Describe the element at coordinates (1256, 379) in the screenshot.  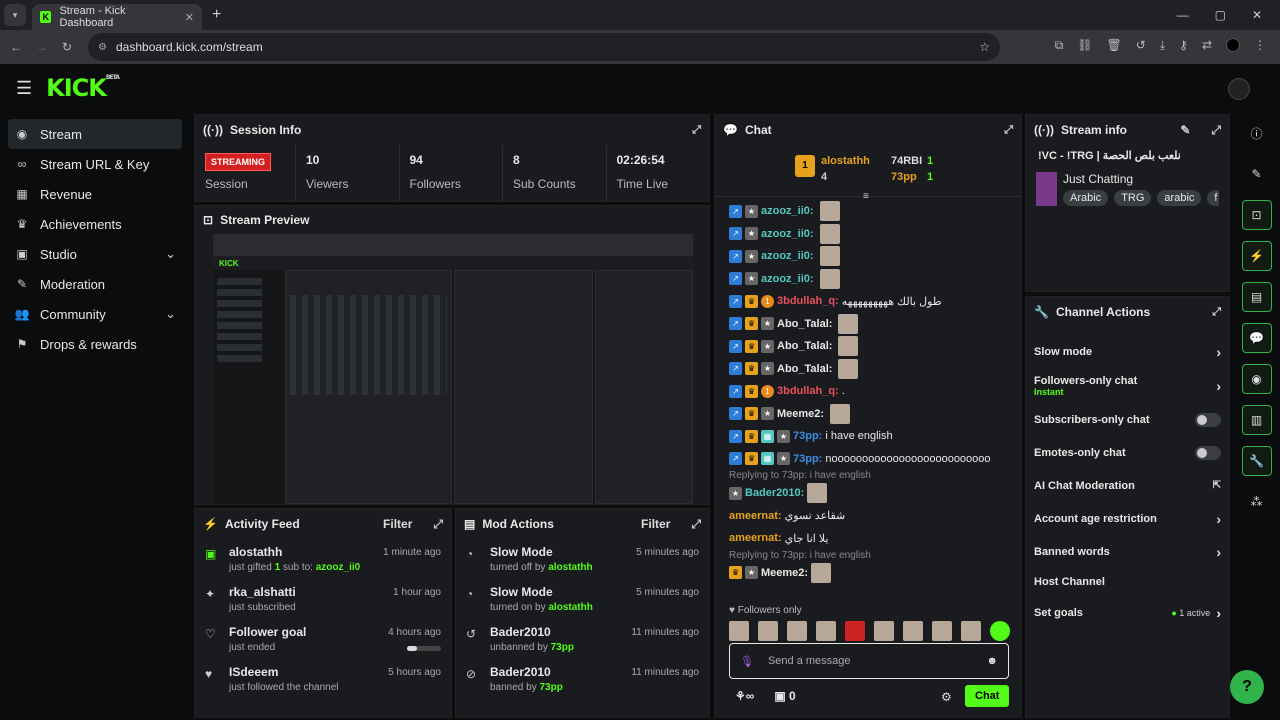
I see `broadcast-icon: ◉` at that location.